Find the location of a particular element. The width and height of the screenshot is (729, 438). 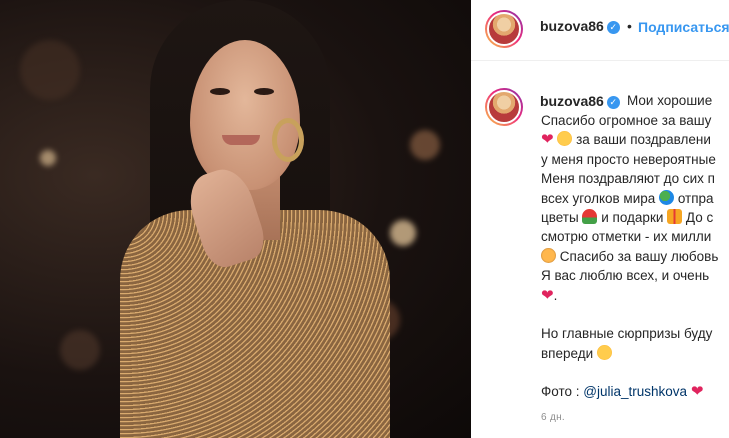

photo-credit-label: Фото : is located at coordinates (560, 392).